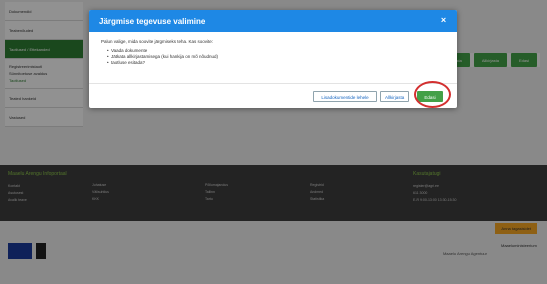 This screenshot has width=547, height=284. I want to click on sign-button: Allkirjasta, so click(394, 96).